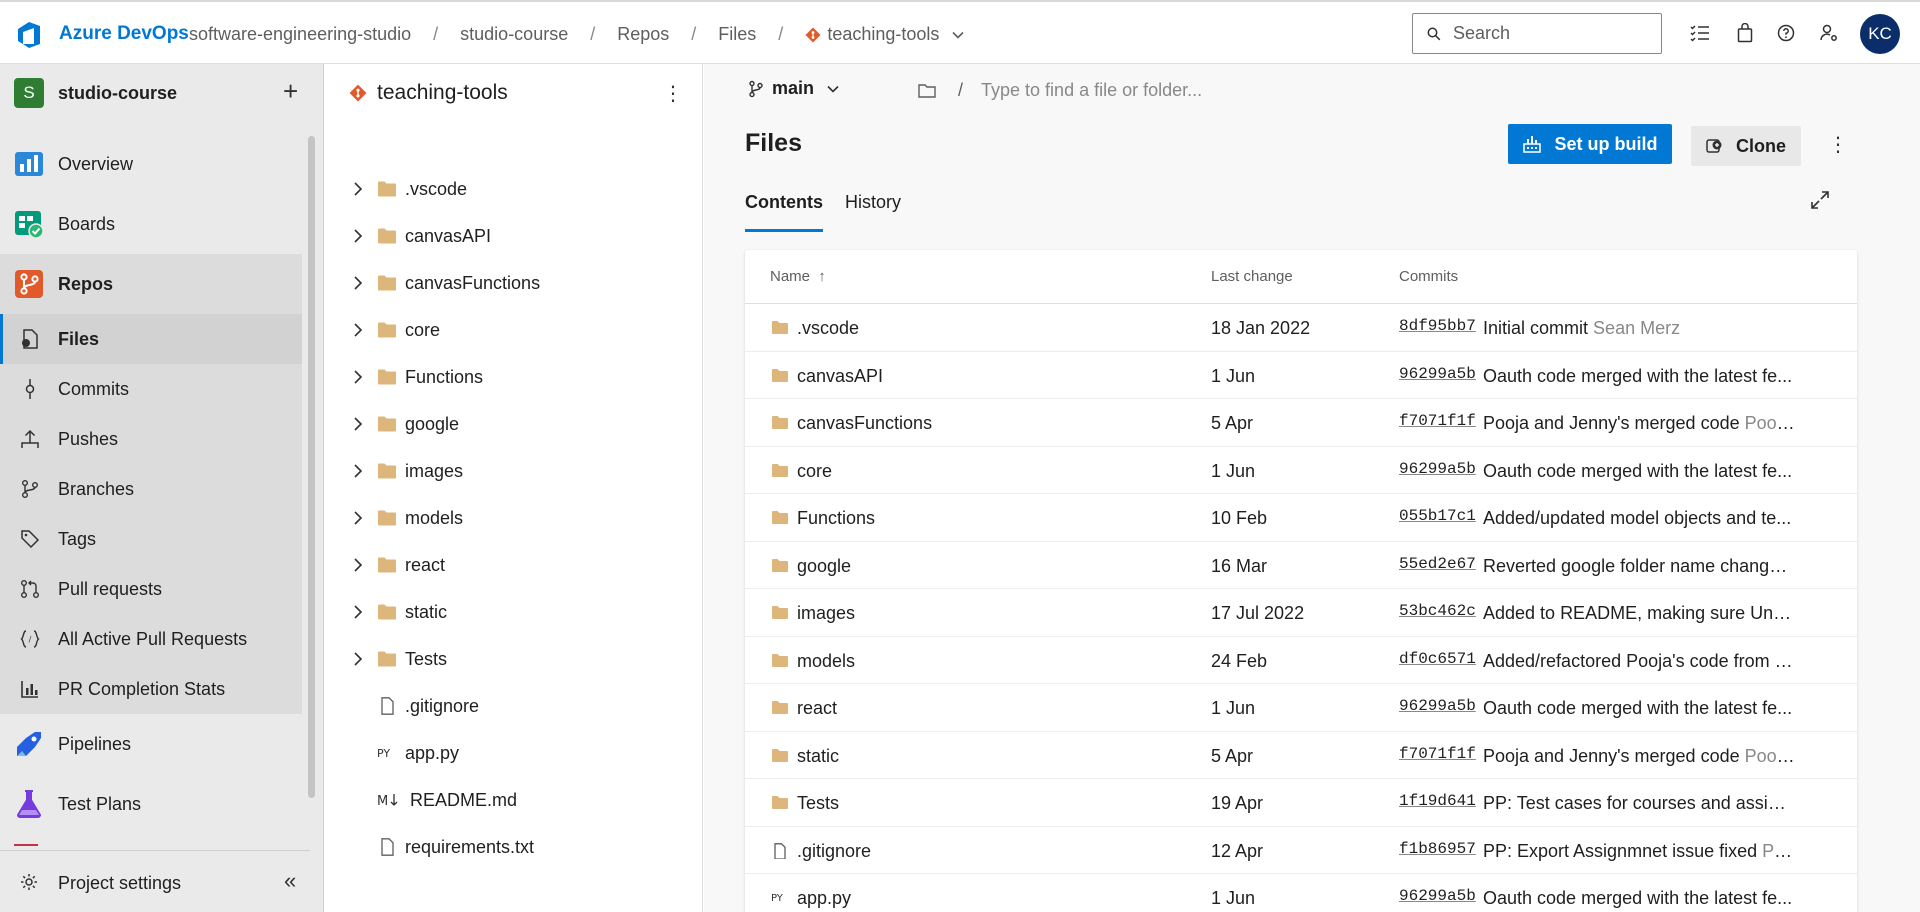 This screenshot has height=912, width=1920. I want to click on tree-folder-item: Tests, so click(514, 659).